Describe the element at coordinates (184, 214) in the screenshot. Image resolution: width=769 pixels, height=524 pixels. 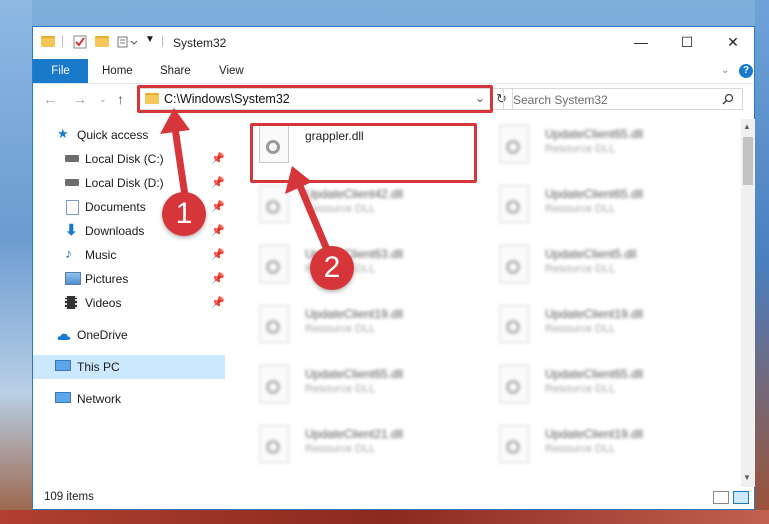
I see `callout-step-1: 1` at that location.